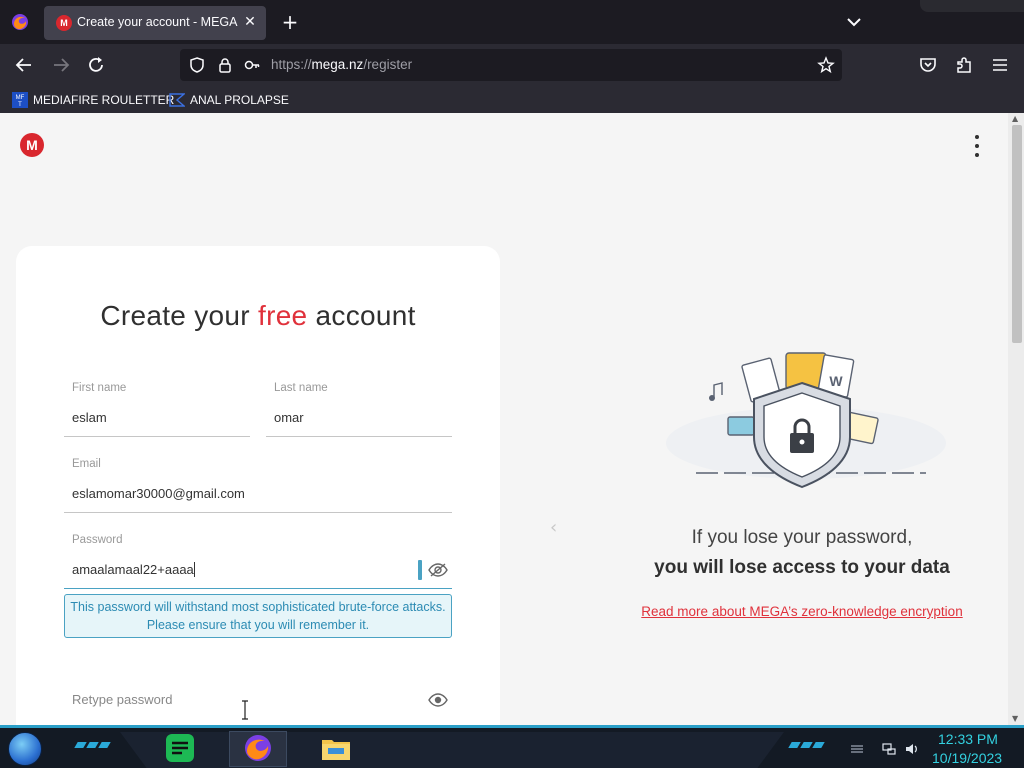 The image size is (1024, 768). What do you see at coordinates (20, 22) in the screenshot?
I see `firefox-menu-icon` at bounding box center [20, 22].